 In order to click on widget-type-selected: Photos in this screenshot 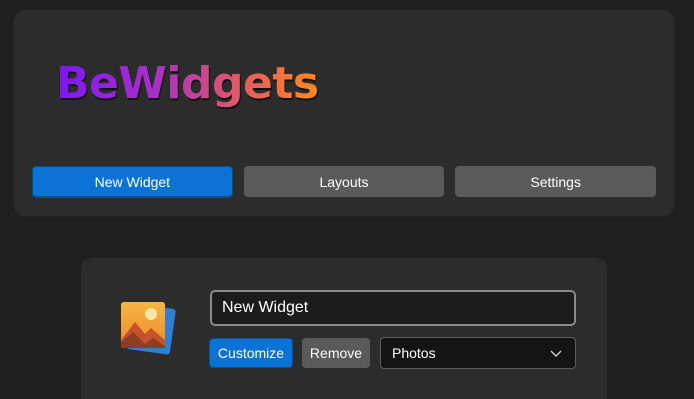, I will do `click(414, 353)`.